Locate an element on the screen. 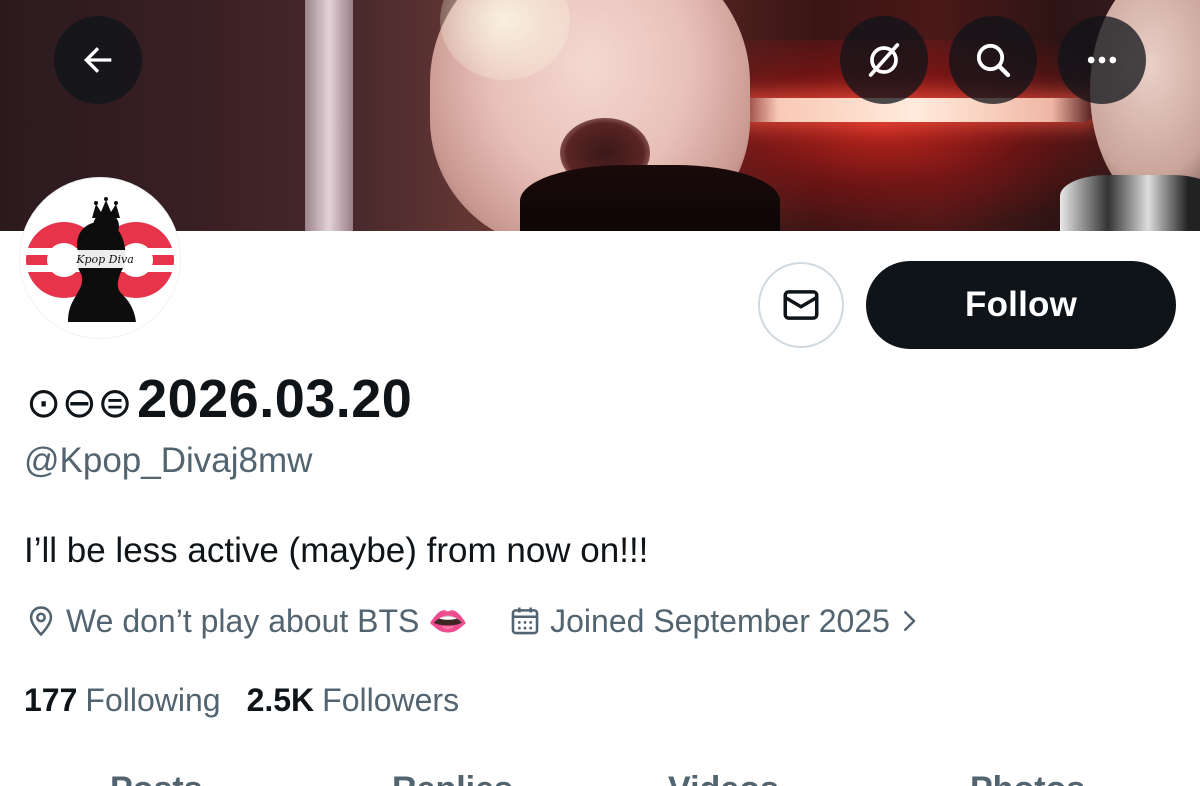  arrow-left-icon is located at coordinates (97, 60).